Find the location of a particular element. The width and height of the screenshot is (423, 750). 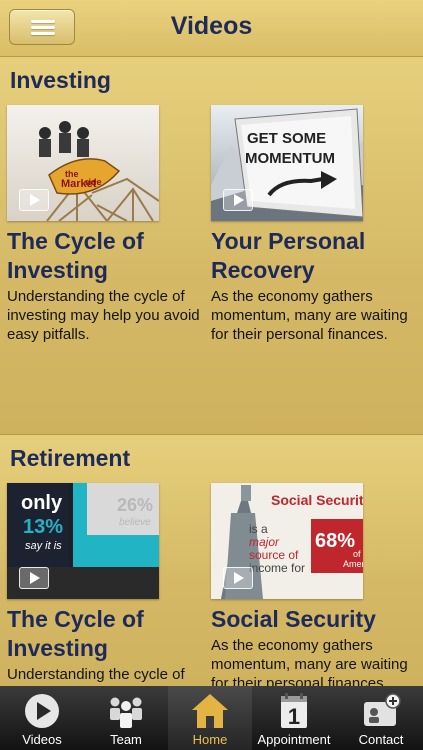

calendar-day: 1 is located at coordinates (294, 716).